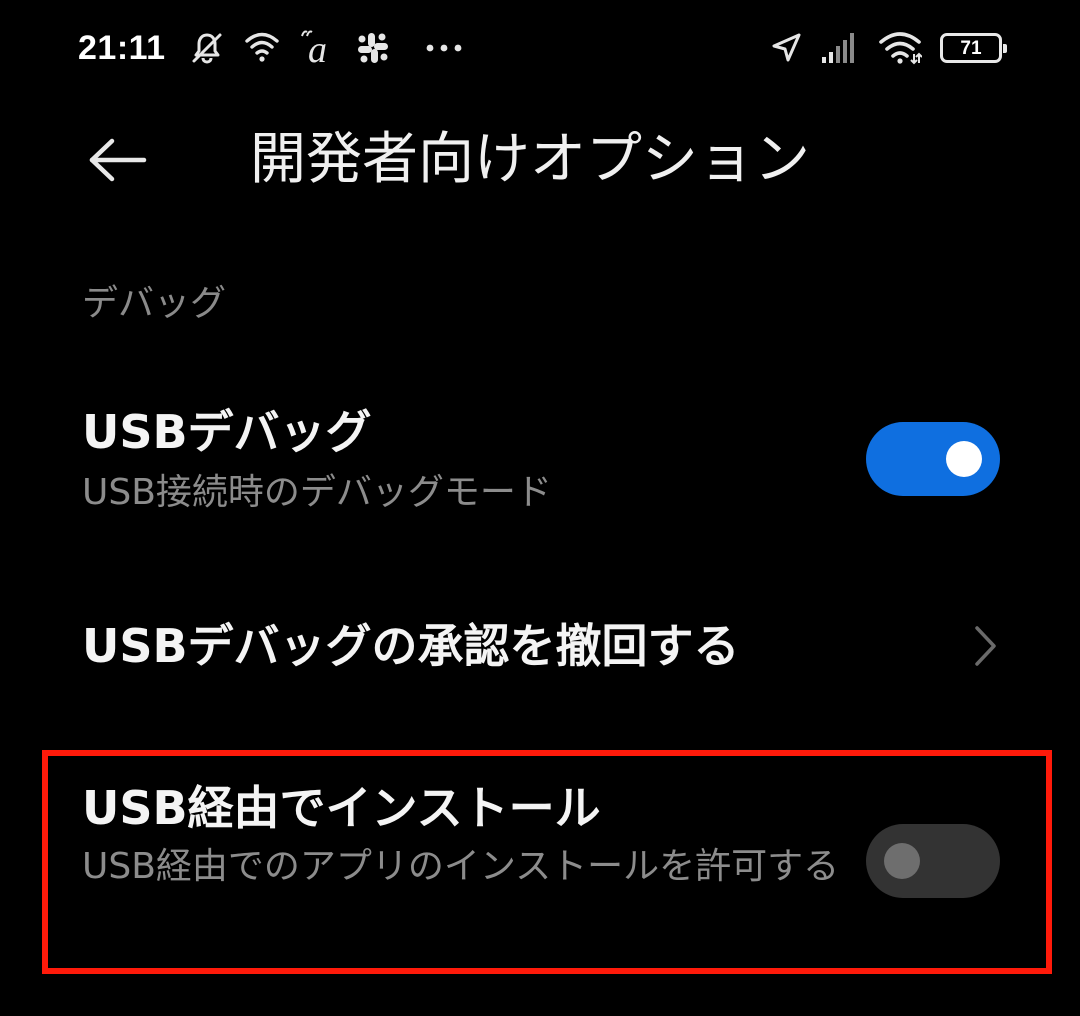 This screenshot has width=1080, height=1016. Describe the element at coordinates (971, 48) in the screenshot. I see `battery-level: 71` at that location.